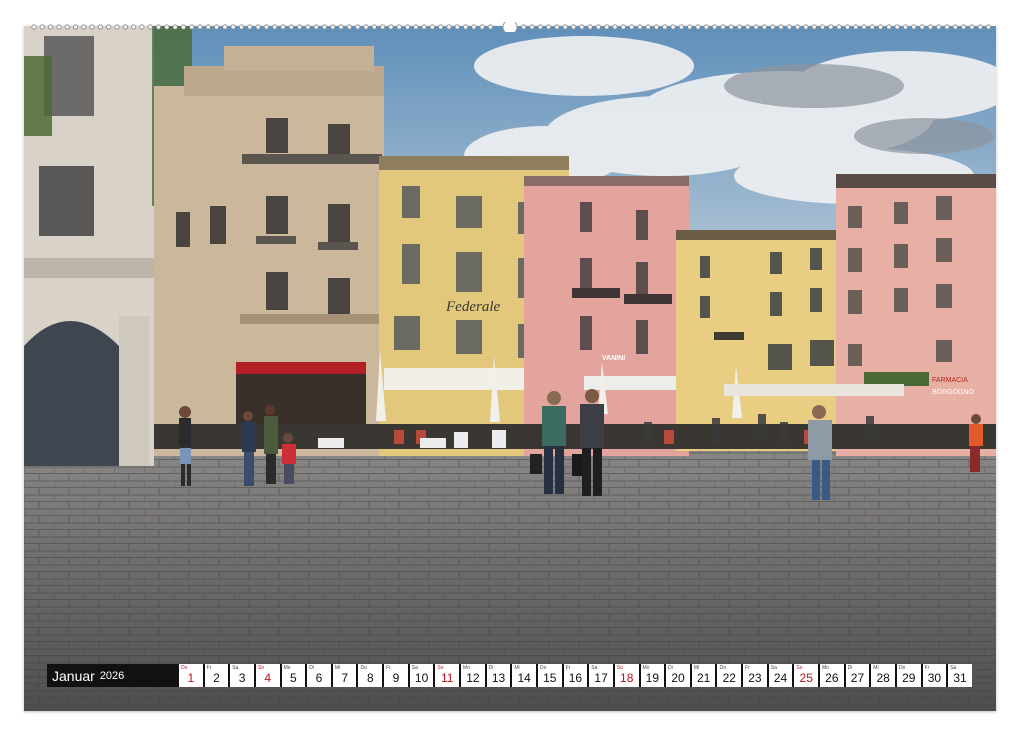 The width and height of the screenshot is (1020, 735). Describe the element at coordinates (908, 678) in the screenshot. I see `day-number: 29` at that location.